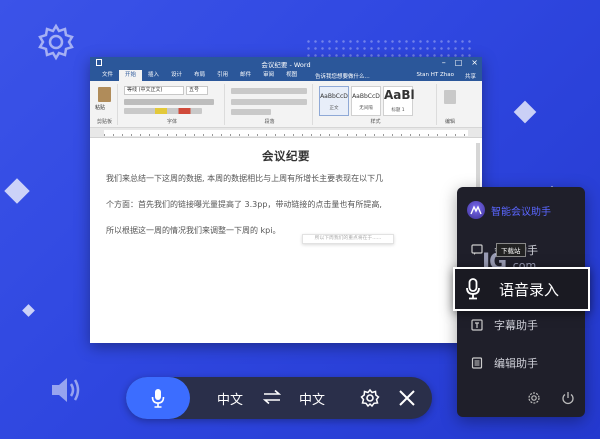 This screenshot has width=600, height=439. I want to click on menu-item-voice-input: 语音录入, so click(521, 289).